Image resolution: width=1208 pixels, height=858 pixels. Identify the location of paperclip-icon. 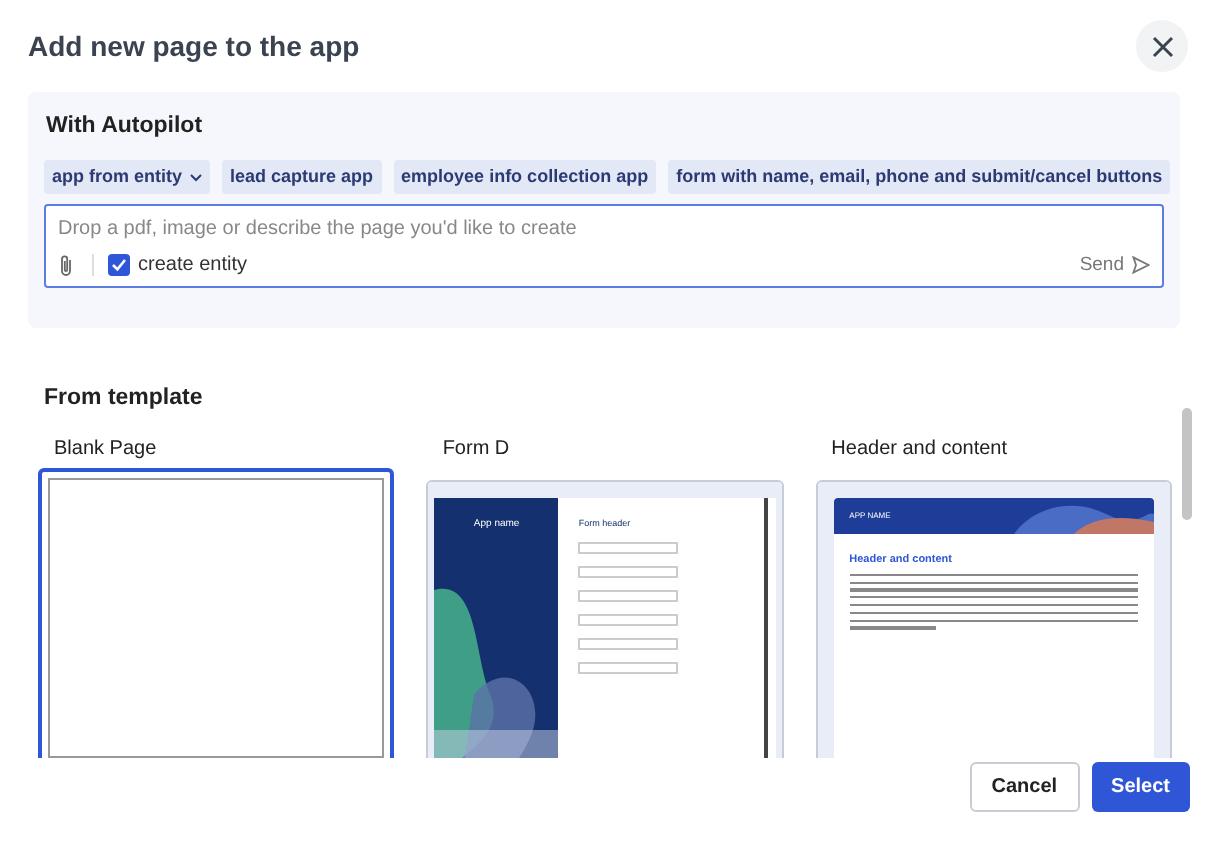
(66, 265).